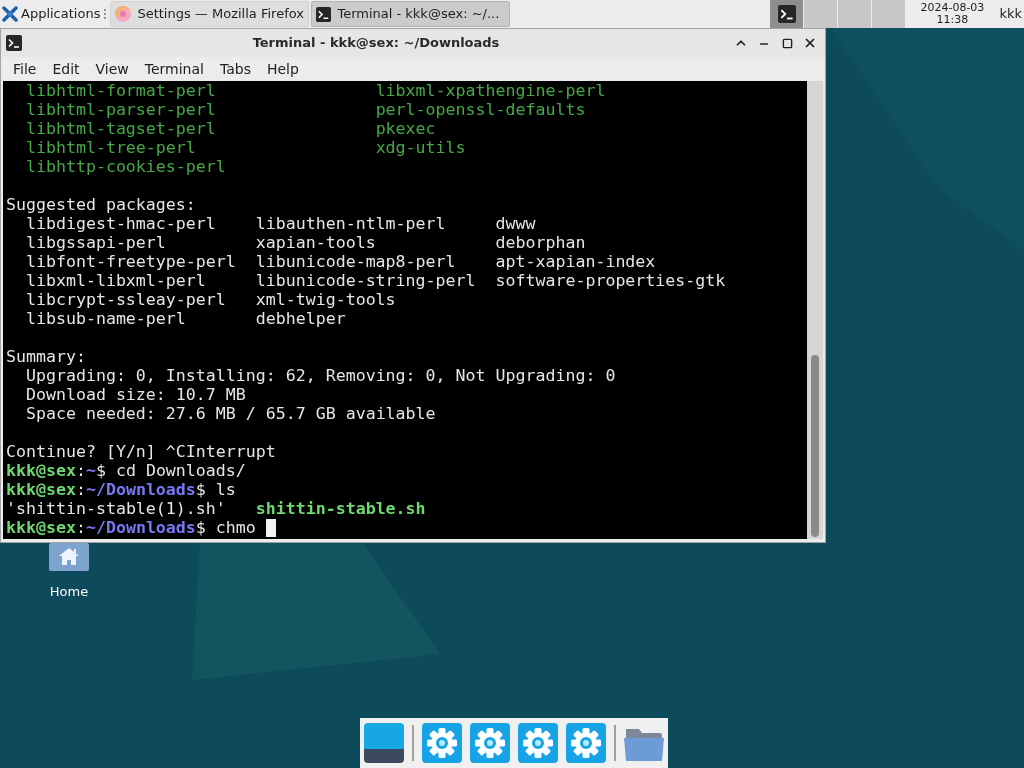 This screenshot has height=768, width=1024. What do you see at coordinates (130, 261) in the screenshot?
I see `package-name: libfont-freetype-perl` at bounding box center [130, 261].